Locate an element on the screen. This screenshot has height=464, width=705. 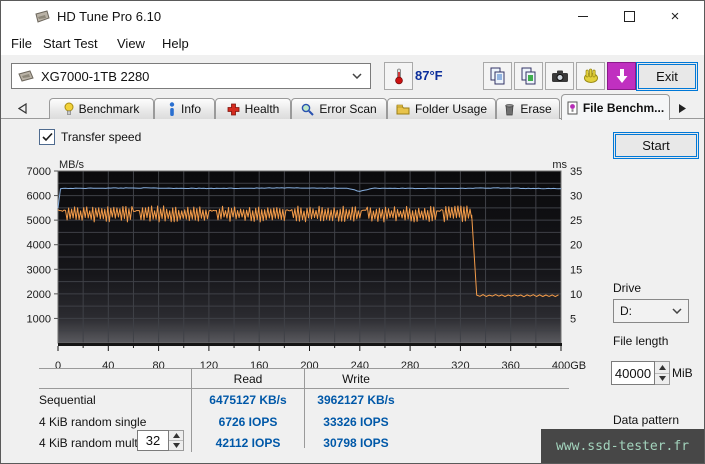
tab-scroll-left-button is located at coordinates (22, 108).